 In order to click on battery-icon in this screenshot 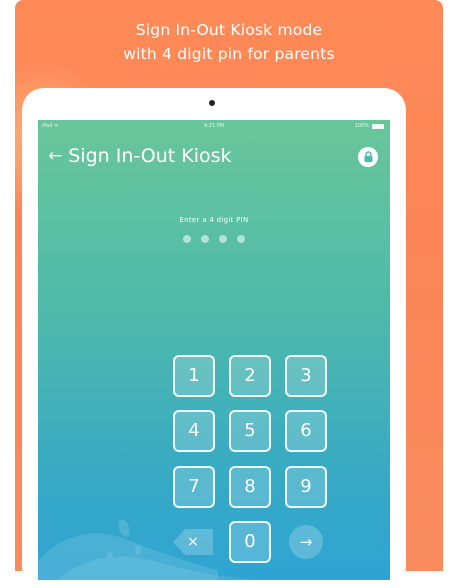, I will do `click(378, 126)`.